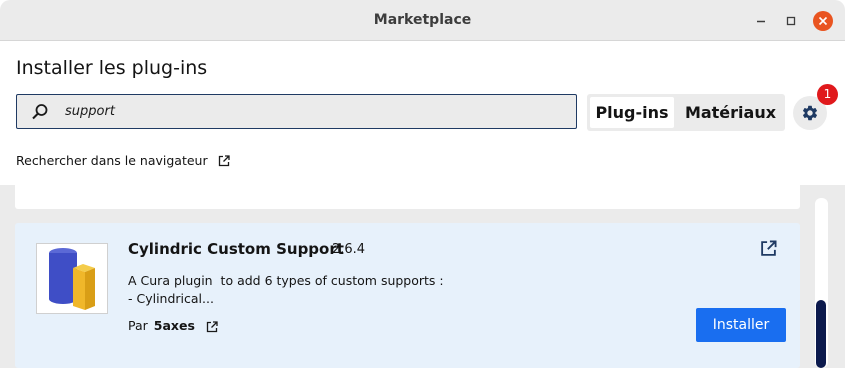 The height and width of the screenshot is (368, 845). I want to click on search-in-browser-link: Rechercher dans le navigateur, so click(123, 160).